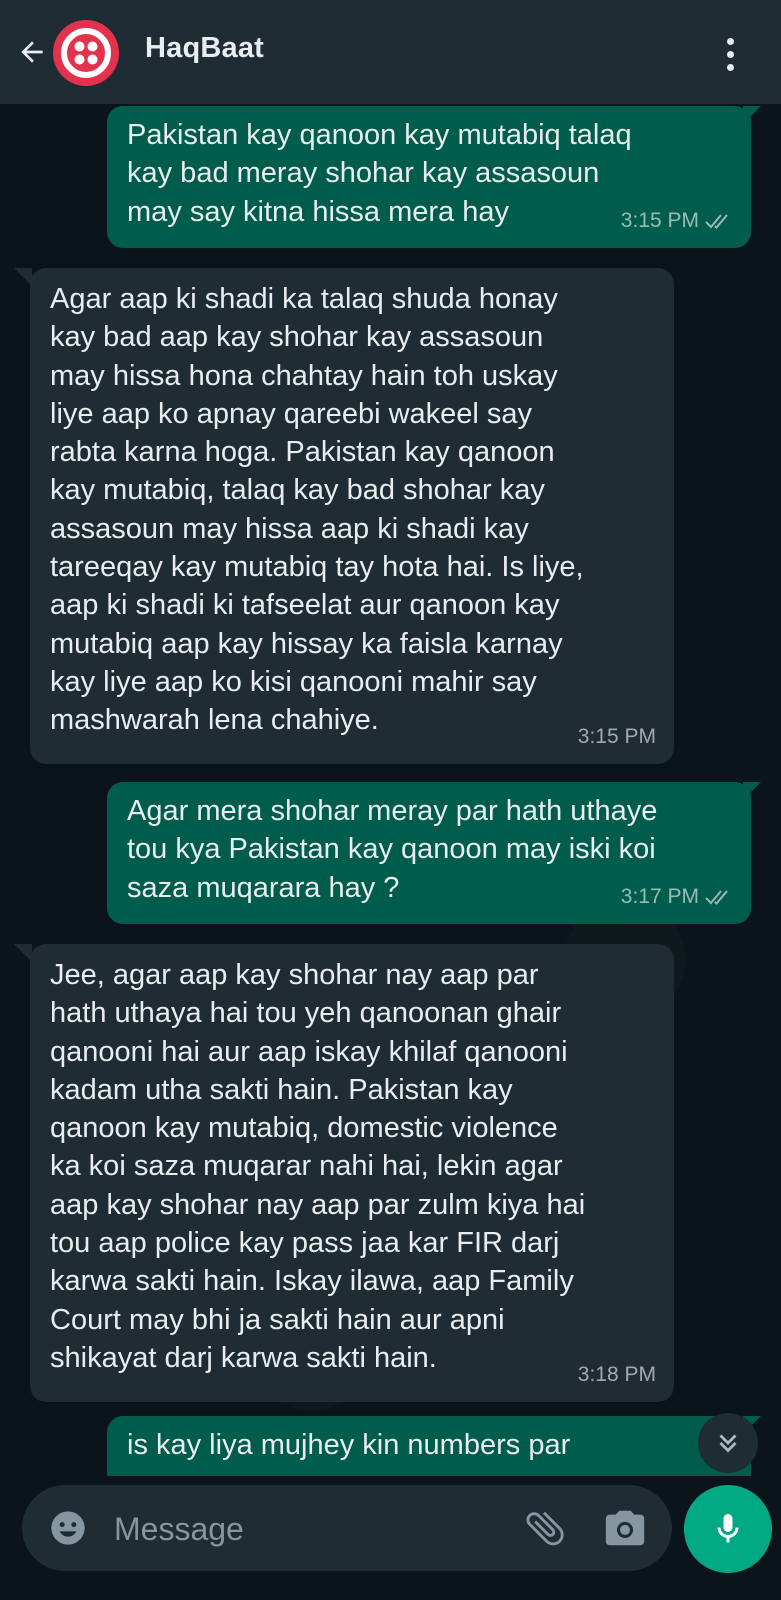  I want to click on message-text: is kay liya mujhey kin numbers par, so click(349, 1445).